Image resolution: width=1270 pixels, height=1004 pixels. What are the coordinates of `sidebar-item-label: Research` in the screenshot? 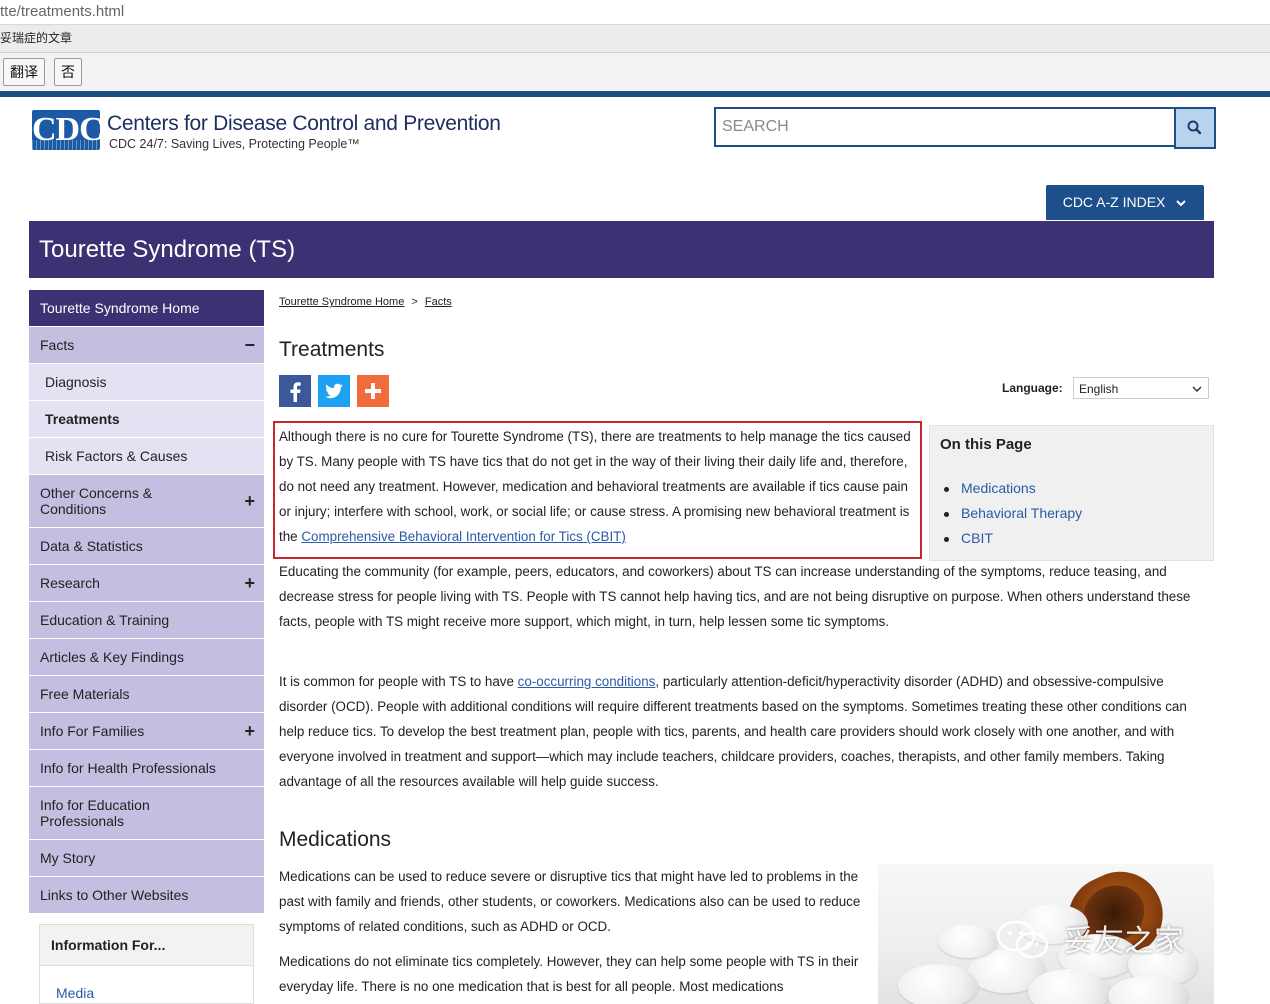 It's located at (70, 583).